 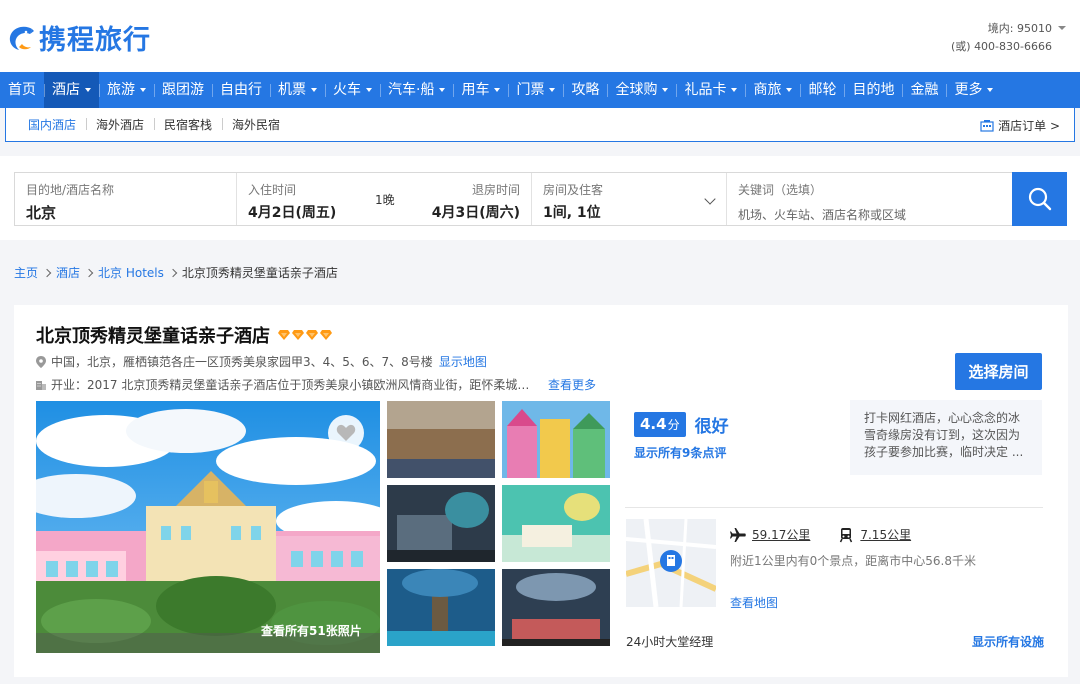 What do you see at coordinates (540, 36) in the screenshot?
I see `top-bar: 携程旅行 境内: 95010 (或) 400-830-6666` at bounding box center [540, 36].